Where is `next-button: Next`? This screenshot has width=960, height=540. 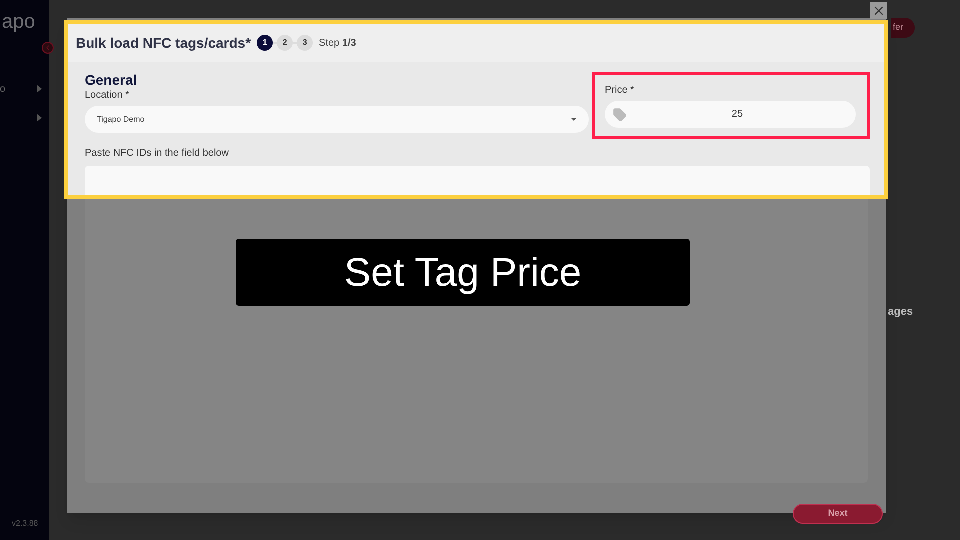 next-button: Next is located at coordinates (838, 514).